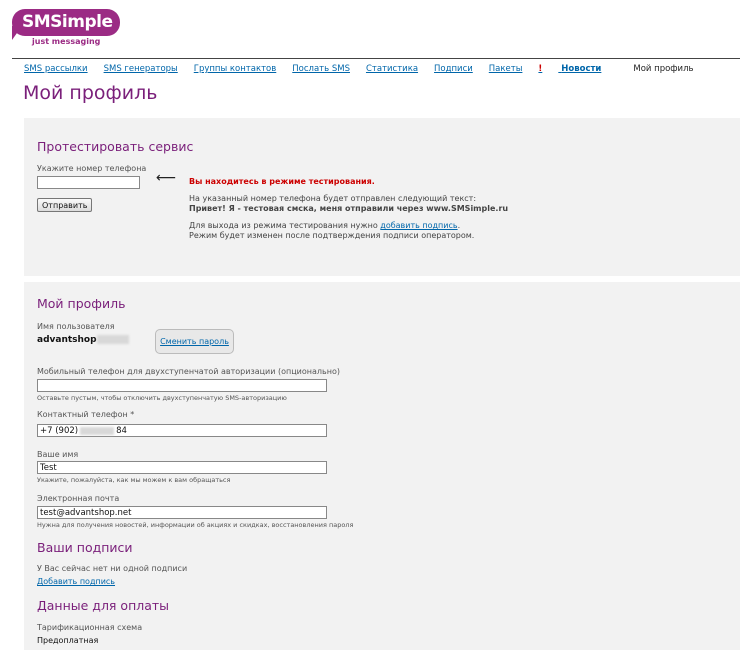 The image size is (740, 650). I want to click on name-input, so click(182, 467).